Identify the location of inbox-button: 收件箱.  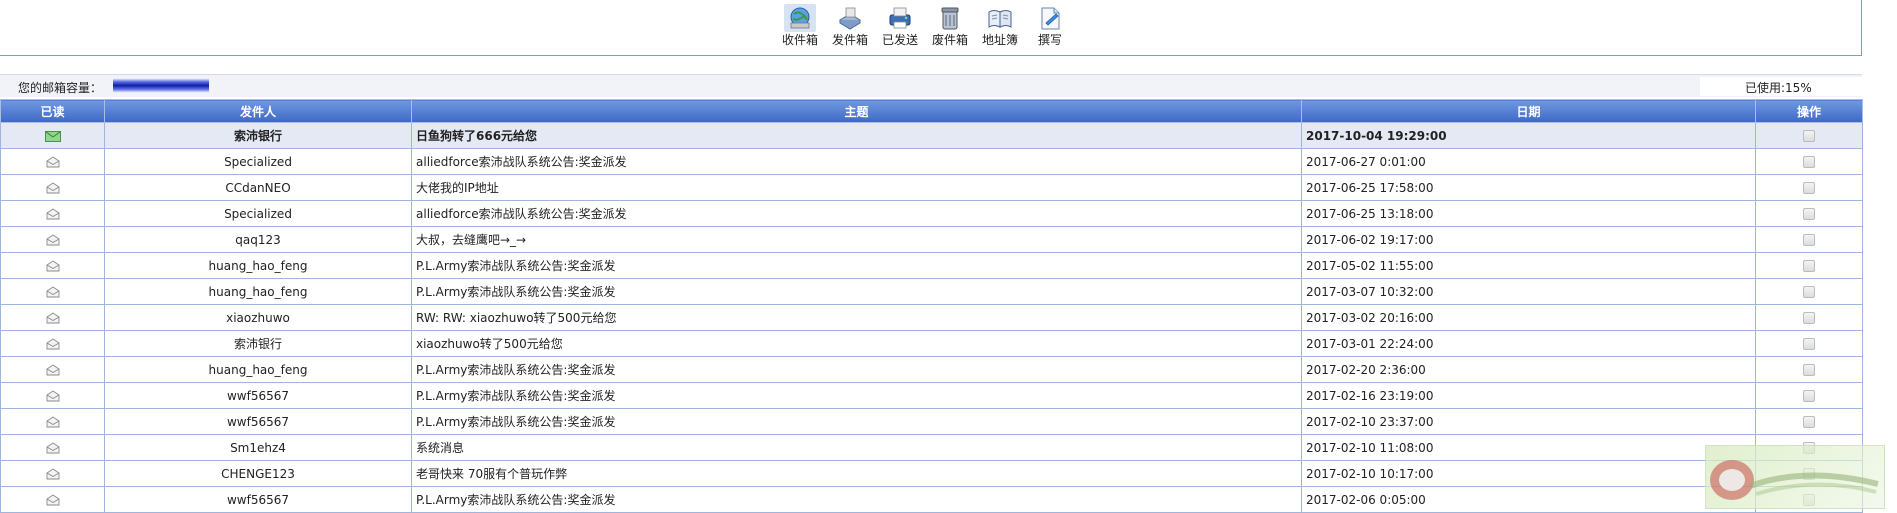
(800, 25).